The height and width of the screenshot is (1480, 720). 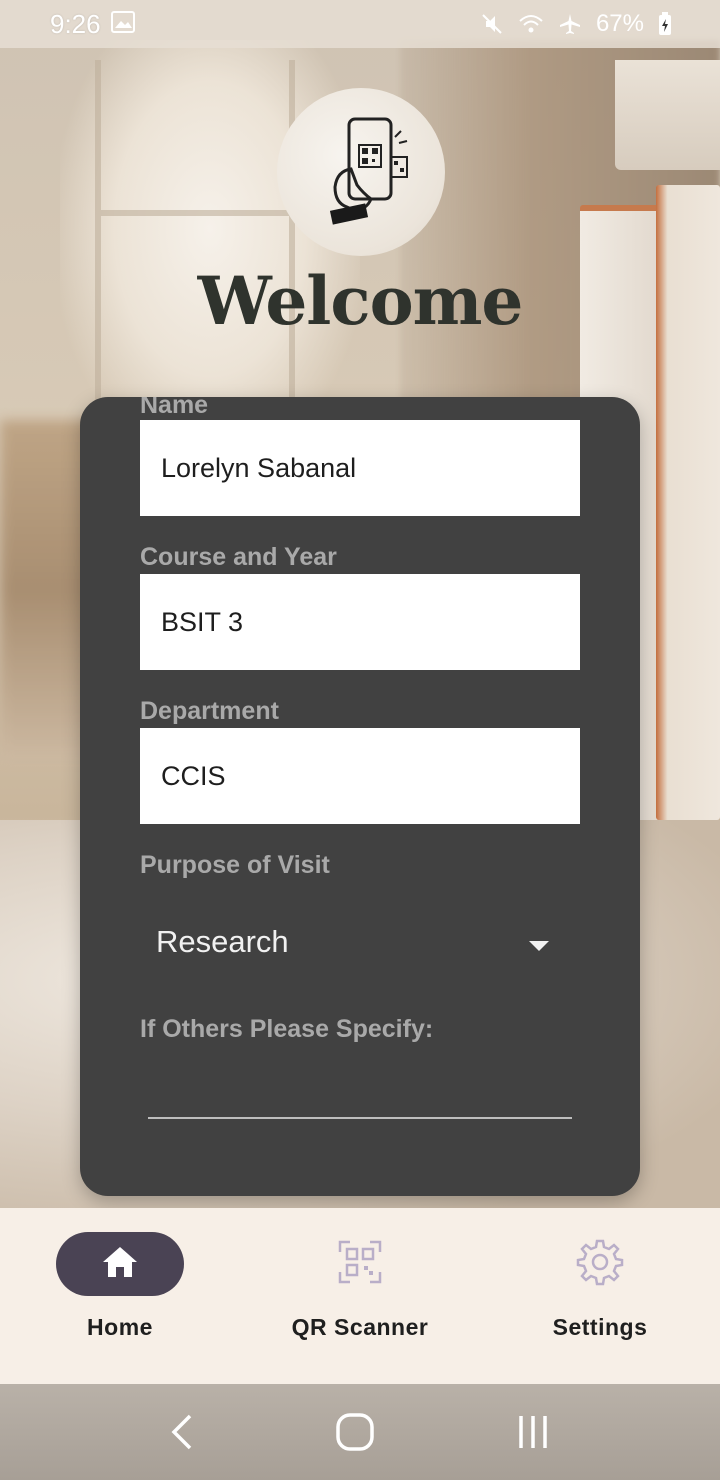 I want to click on system-navigation-bar, so click(x=360, y=1432).